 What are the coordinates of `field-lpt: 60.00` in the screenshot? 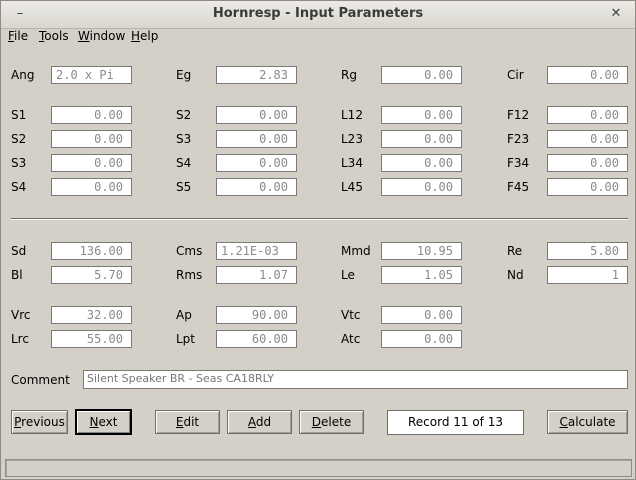 It's located at (256, 339).